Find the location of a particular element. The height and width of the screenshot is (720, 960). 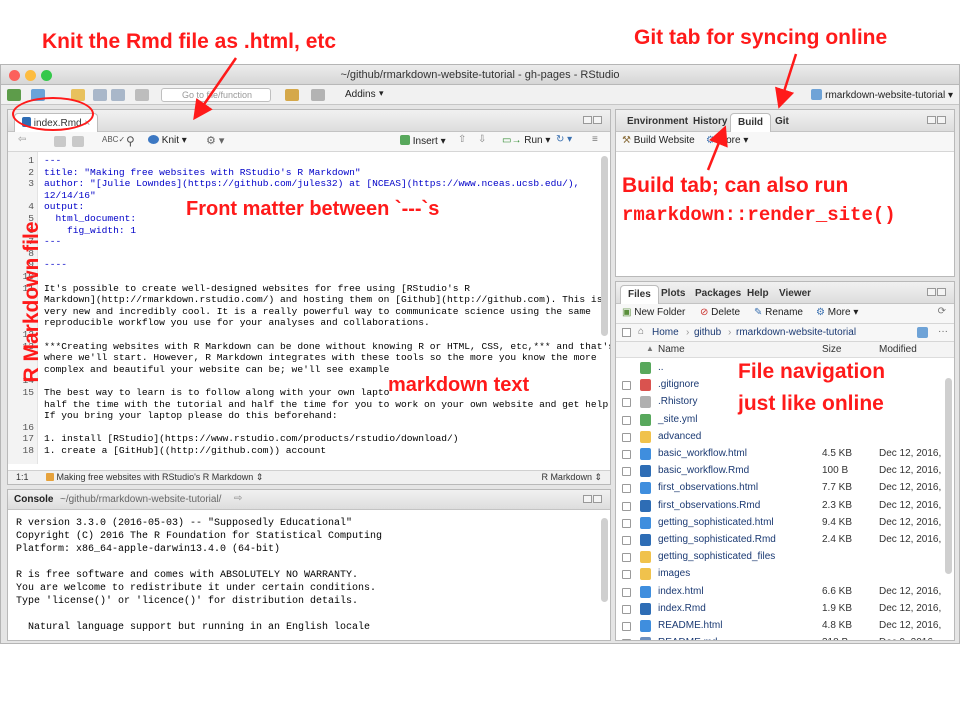

breadcrumb-home: Home is located at coordinates (665, 332).